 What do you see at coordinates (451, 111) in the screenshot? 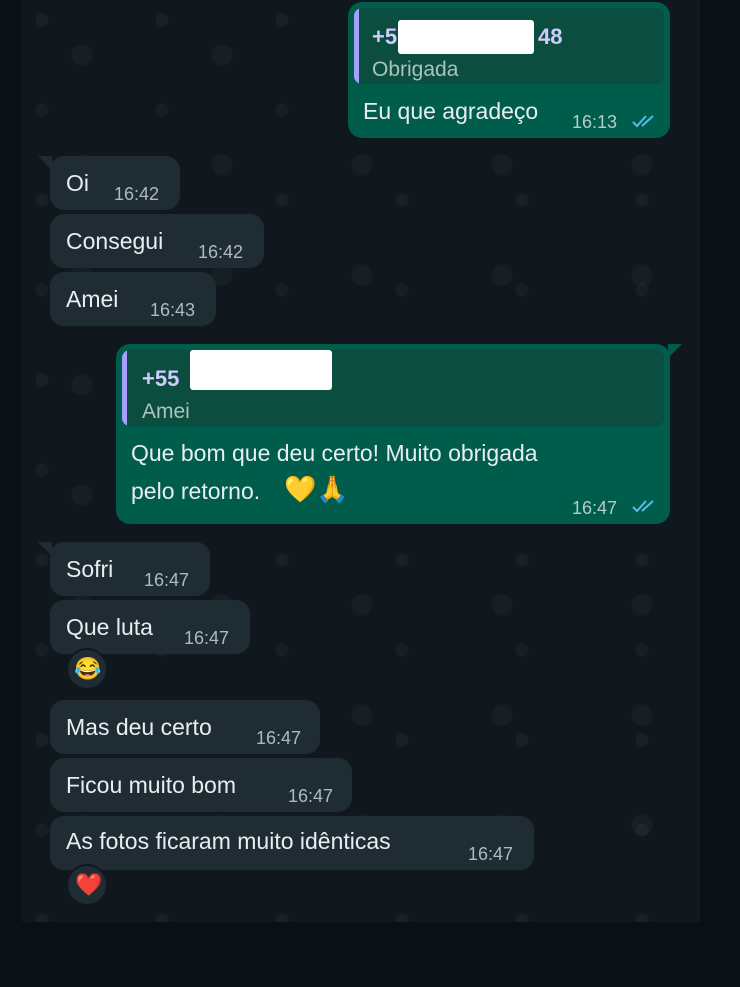
I see `message-text: Eu que agradeço` at bounding box center [451, 111].